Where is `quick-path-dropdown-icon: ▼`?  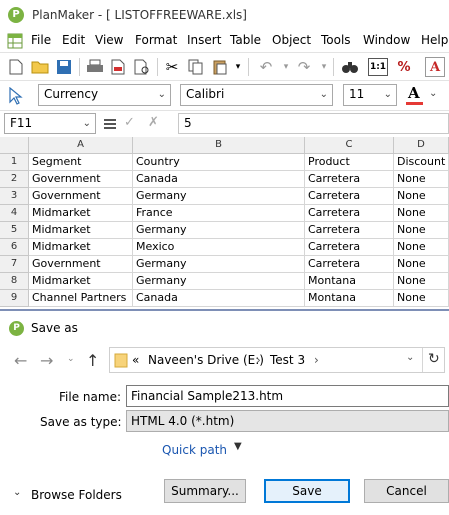
quick-path-dropdown-icon: ▼ is located at coordinates (238, 446).